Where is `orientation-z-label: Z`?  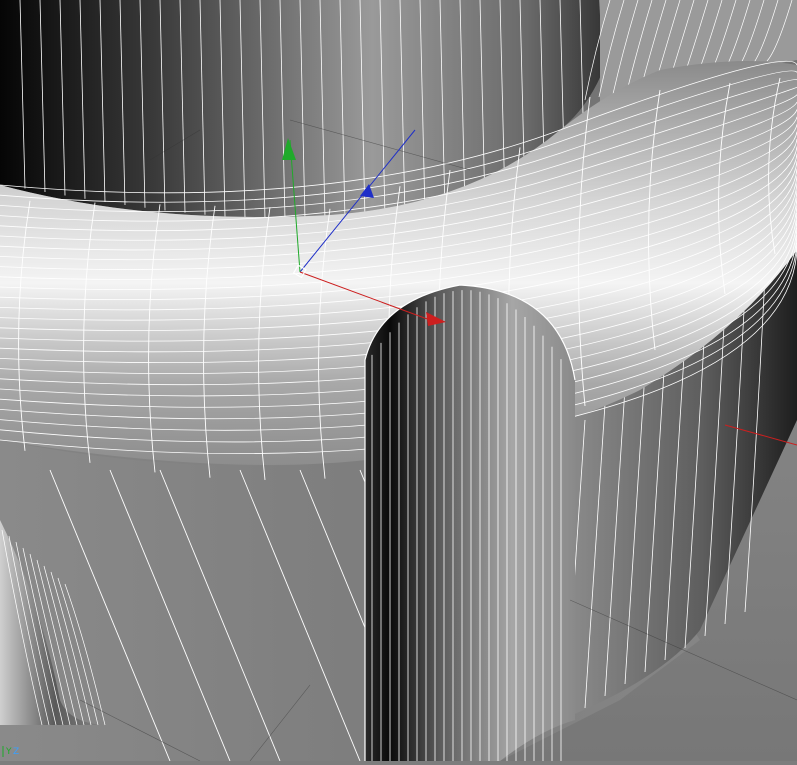
orientation-z-label: Z is located at coordinates (16, 752).